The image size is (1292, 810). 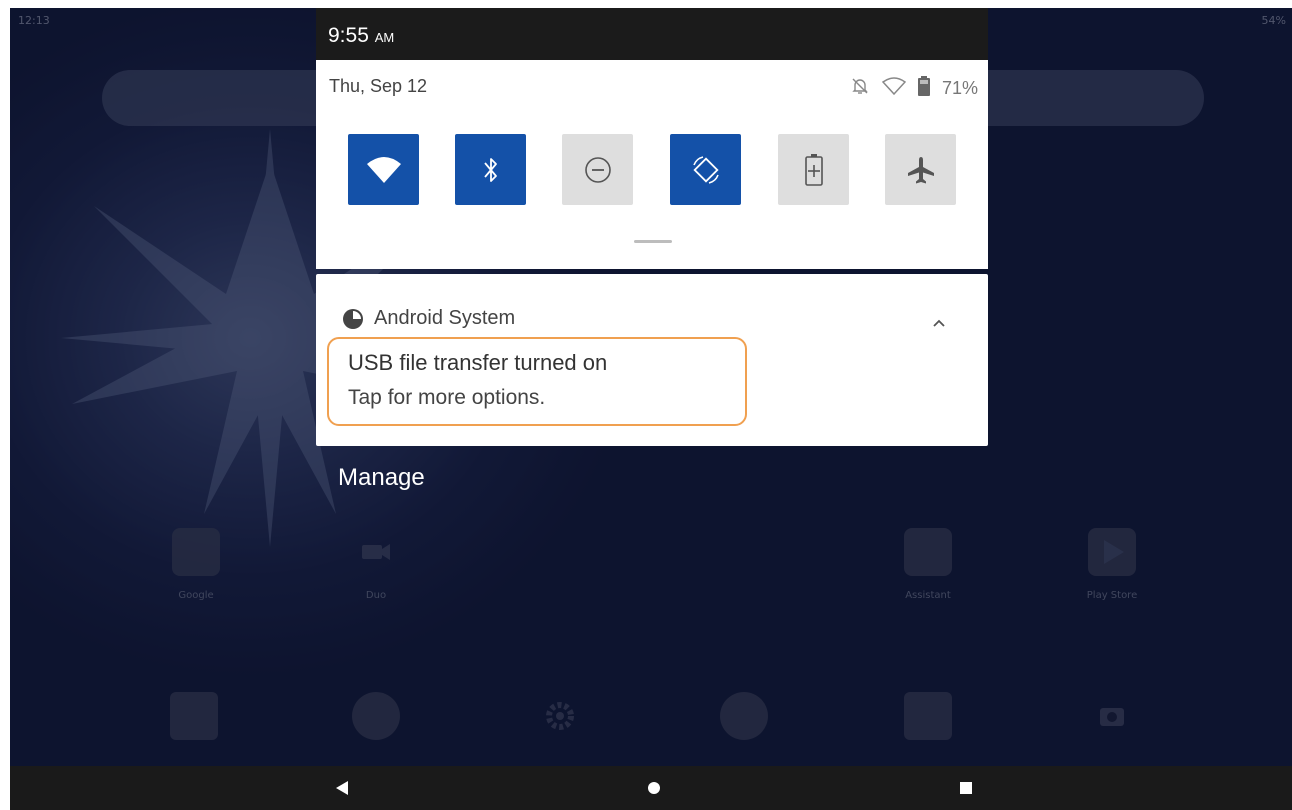 I want to click on airplane-mode-icon, so click(x=920, y=169).